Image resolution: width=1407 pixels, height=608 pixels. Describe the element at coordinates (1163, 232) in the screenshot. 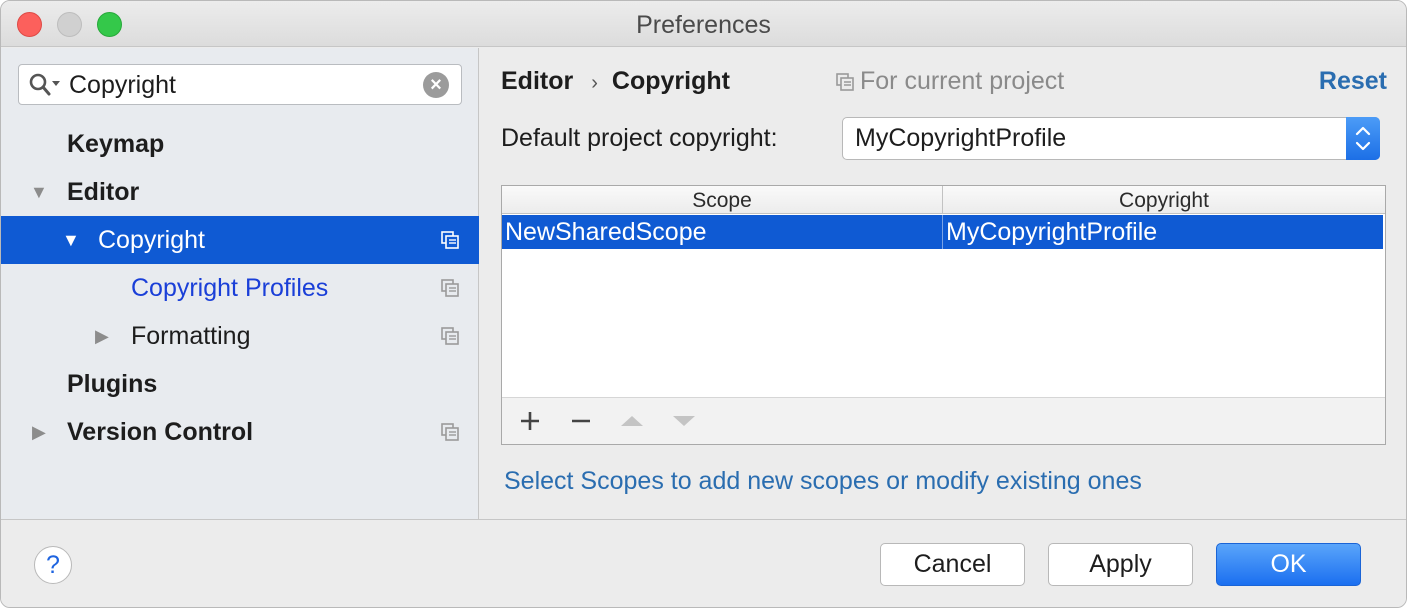

I see `copyright-cell: MyCopyrightProfile` at that location.